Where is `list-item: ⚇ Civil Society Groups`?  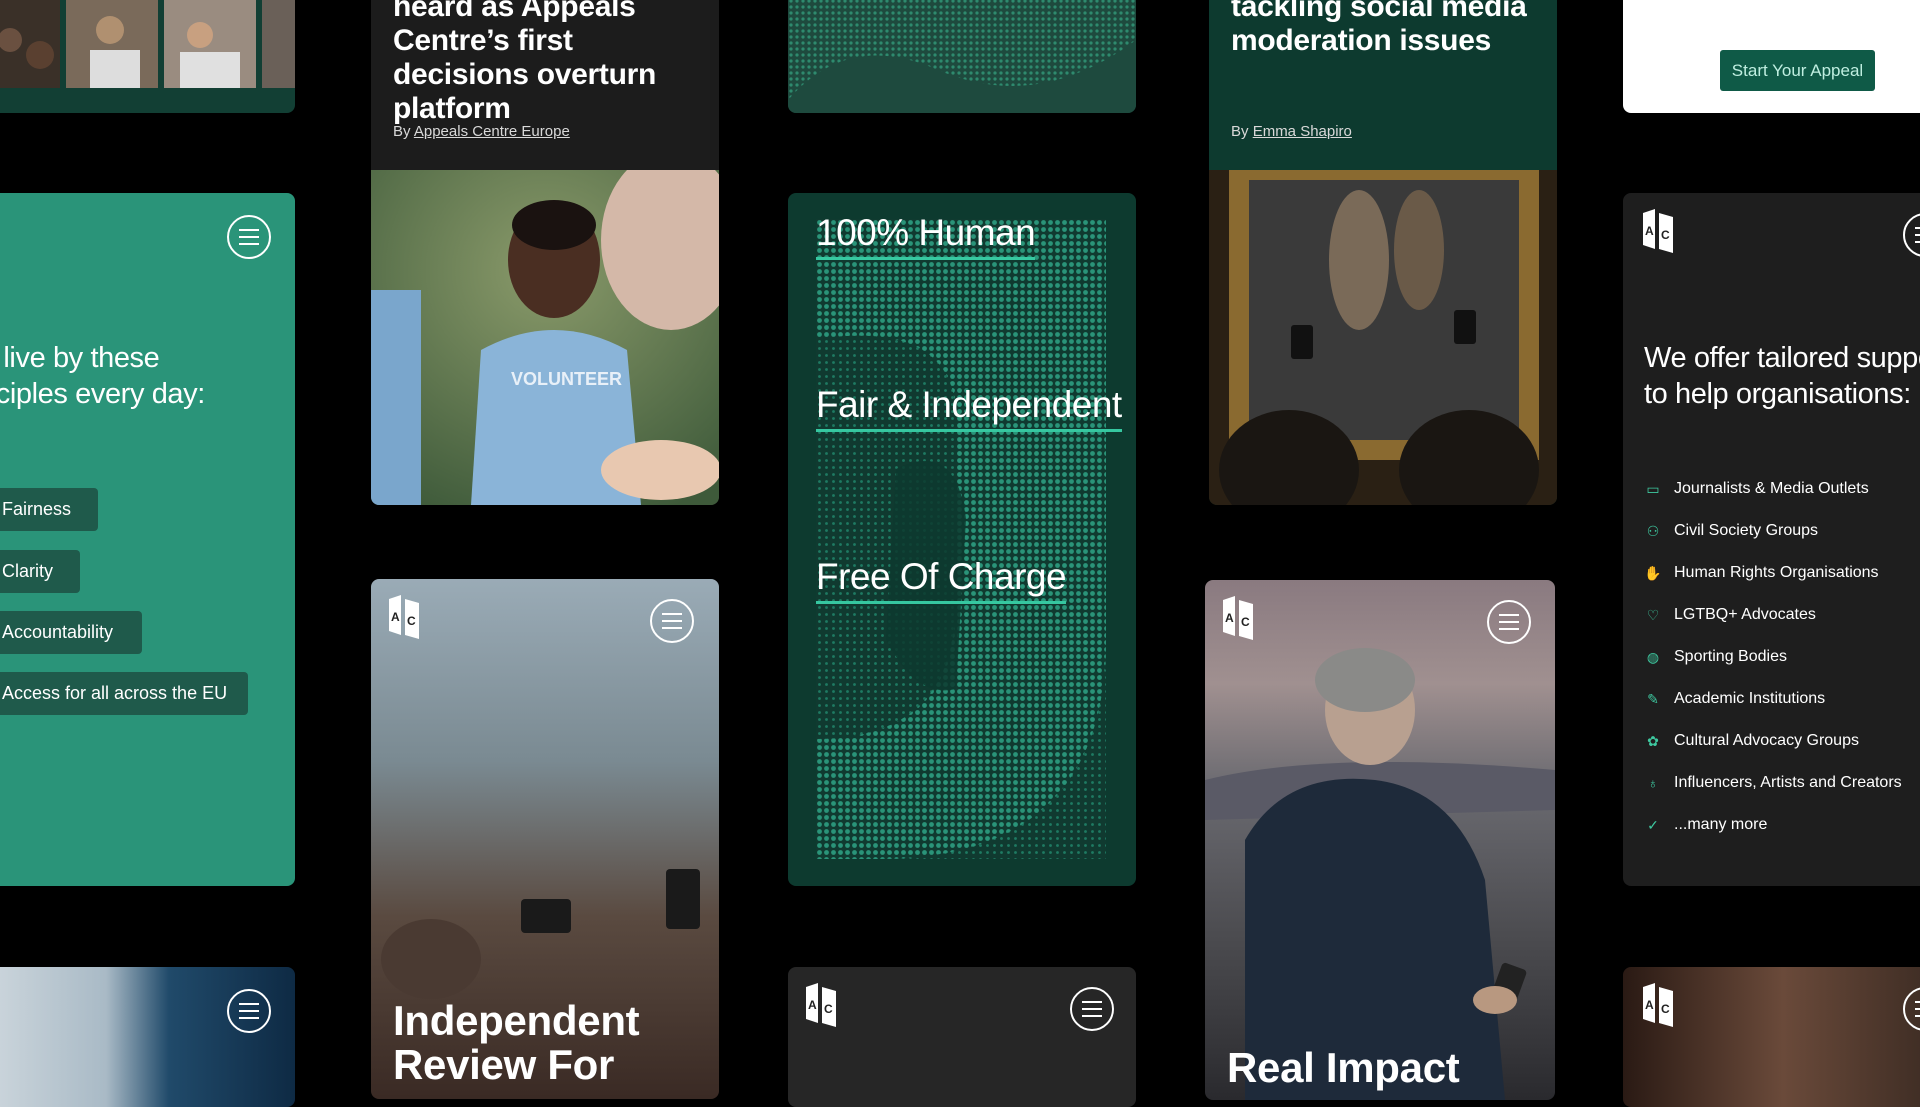
list-item: ⚇ Civil Society Groups is located at coordinates (1773, 531).